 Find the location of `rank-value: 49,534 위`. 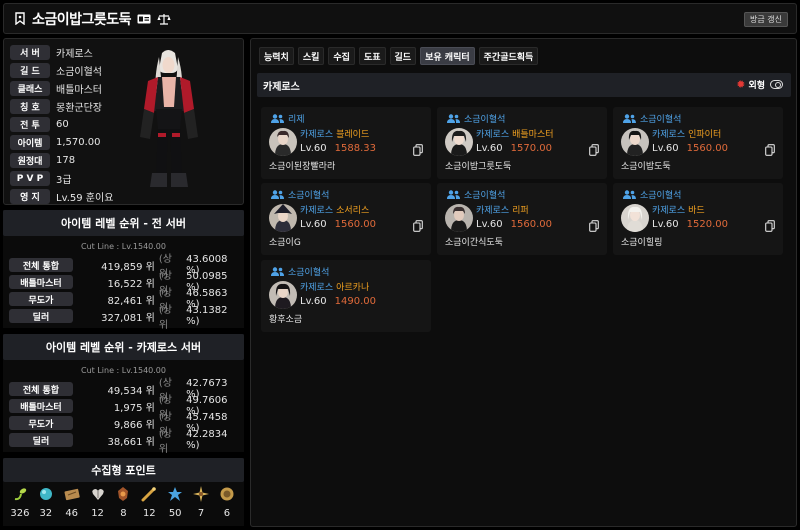

rank-value: 49,534 위 is located at coordinates (131, 391).